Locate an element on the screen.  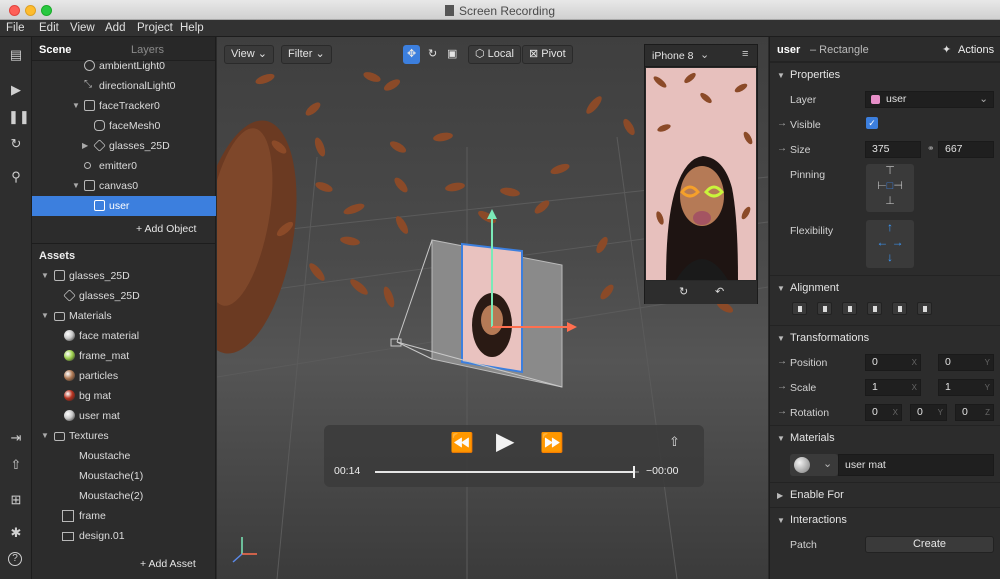
layout-icon: ▤ is located at coordinates (16, 55).